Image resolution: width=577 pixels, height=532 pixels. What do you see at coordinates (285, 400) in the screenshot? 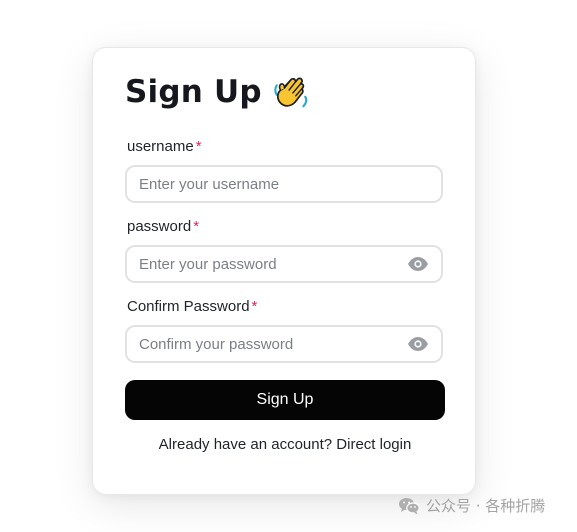
I see `sign-up-button: Sign Up` at bounding box center [285, 400].